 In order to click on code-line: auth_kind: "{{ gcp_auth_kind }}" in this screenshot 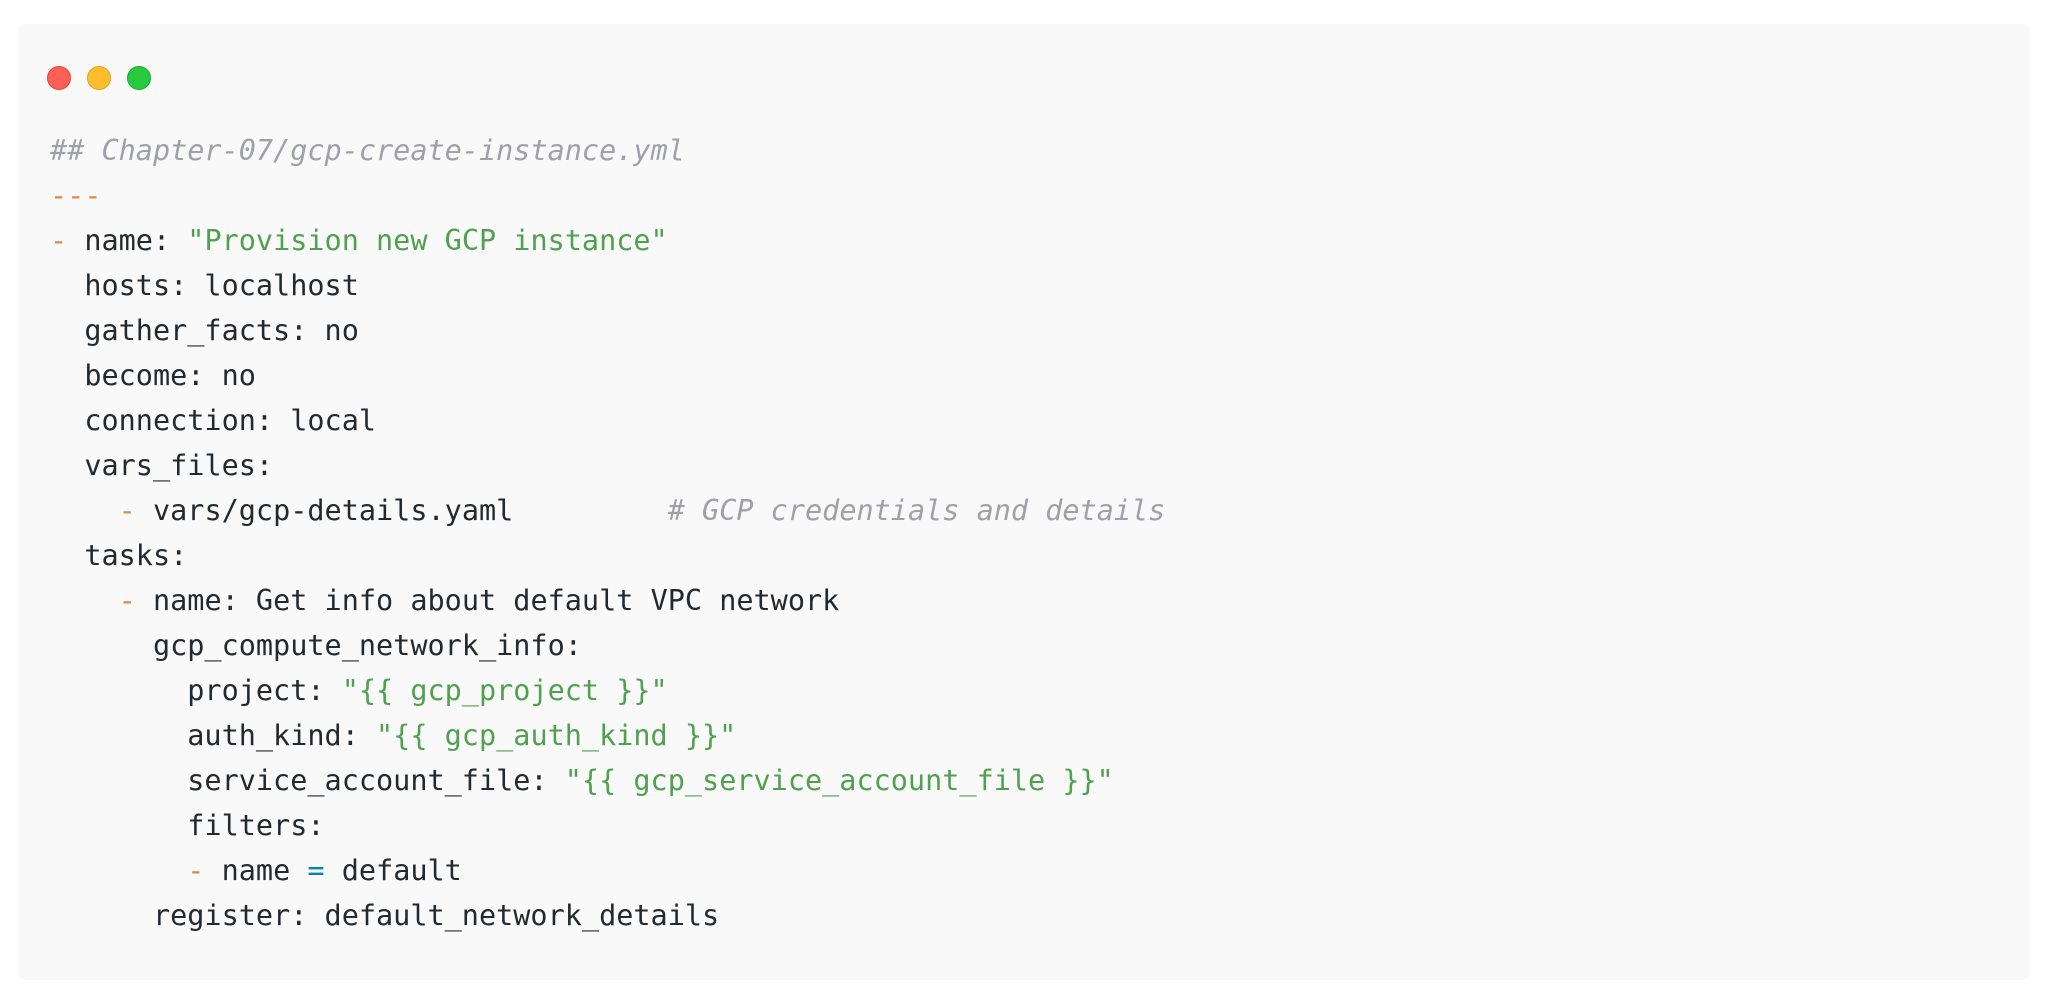, I will do `click(607, 735)`.